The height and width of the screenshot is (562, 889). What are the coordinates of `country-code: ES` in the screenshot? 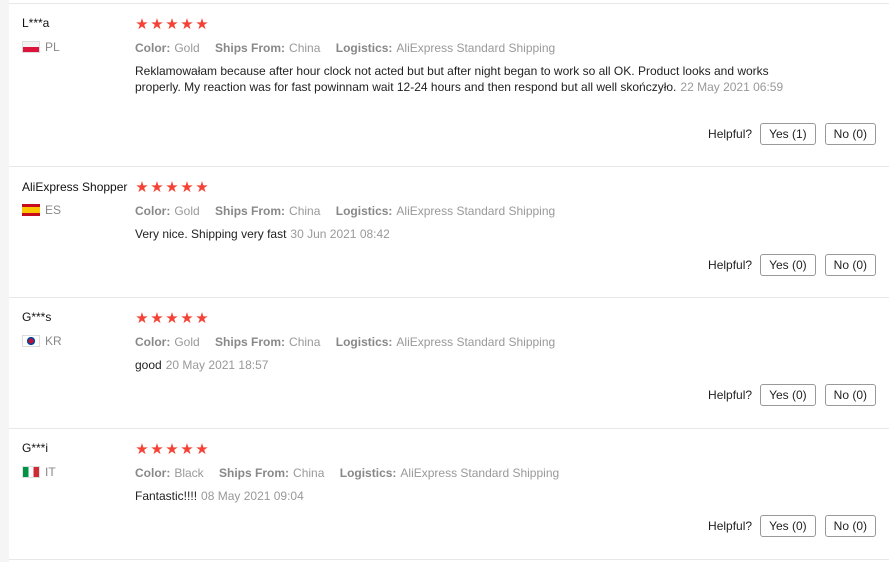 It's located at (53, 210).